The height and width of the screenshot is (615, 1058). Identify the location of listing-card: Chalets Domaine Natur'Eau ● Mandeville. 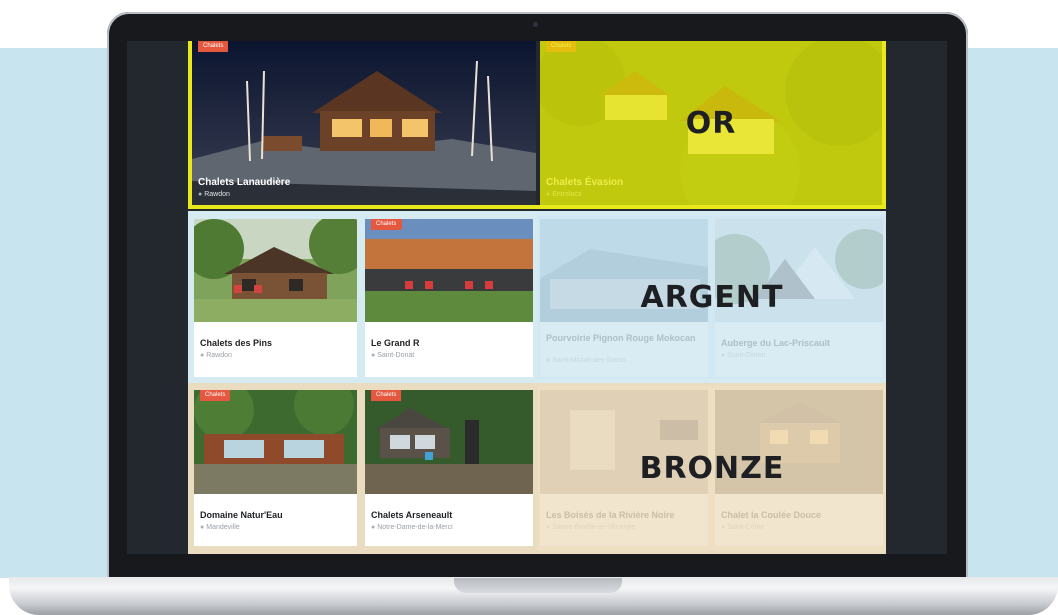
(275, 468).